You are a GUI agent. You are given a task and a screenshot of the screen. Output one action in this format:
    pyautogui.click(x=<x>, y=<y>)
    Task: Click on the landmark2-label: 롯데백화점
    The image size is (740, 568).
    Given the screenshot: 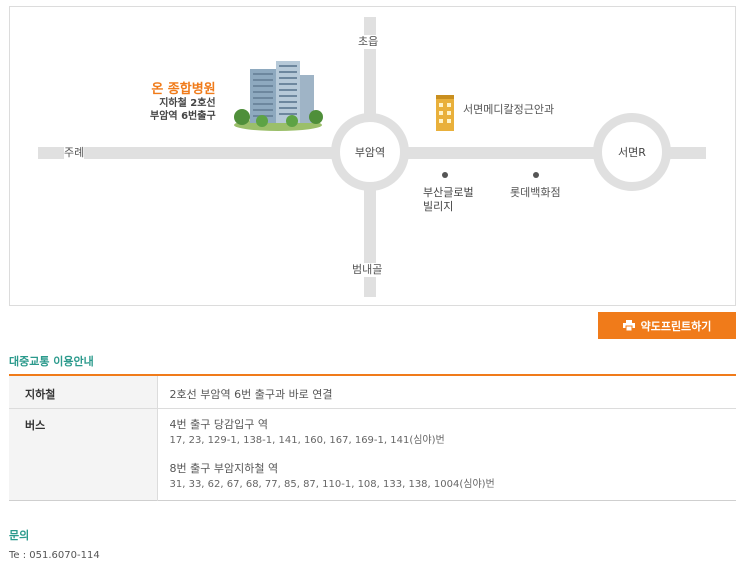 What is the action you would take?
    pyautogui.click(x=535, y=193)
    